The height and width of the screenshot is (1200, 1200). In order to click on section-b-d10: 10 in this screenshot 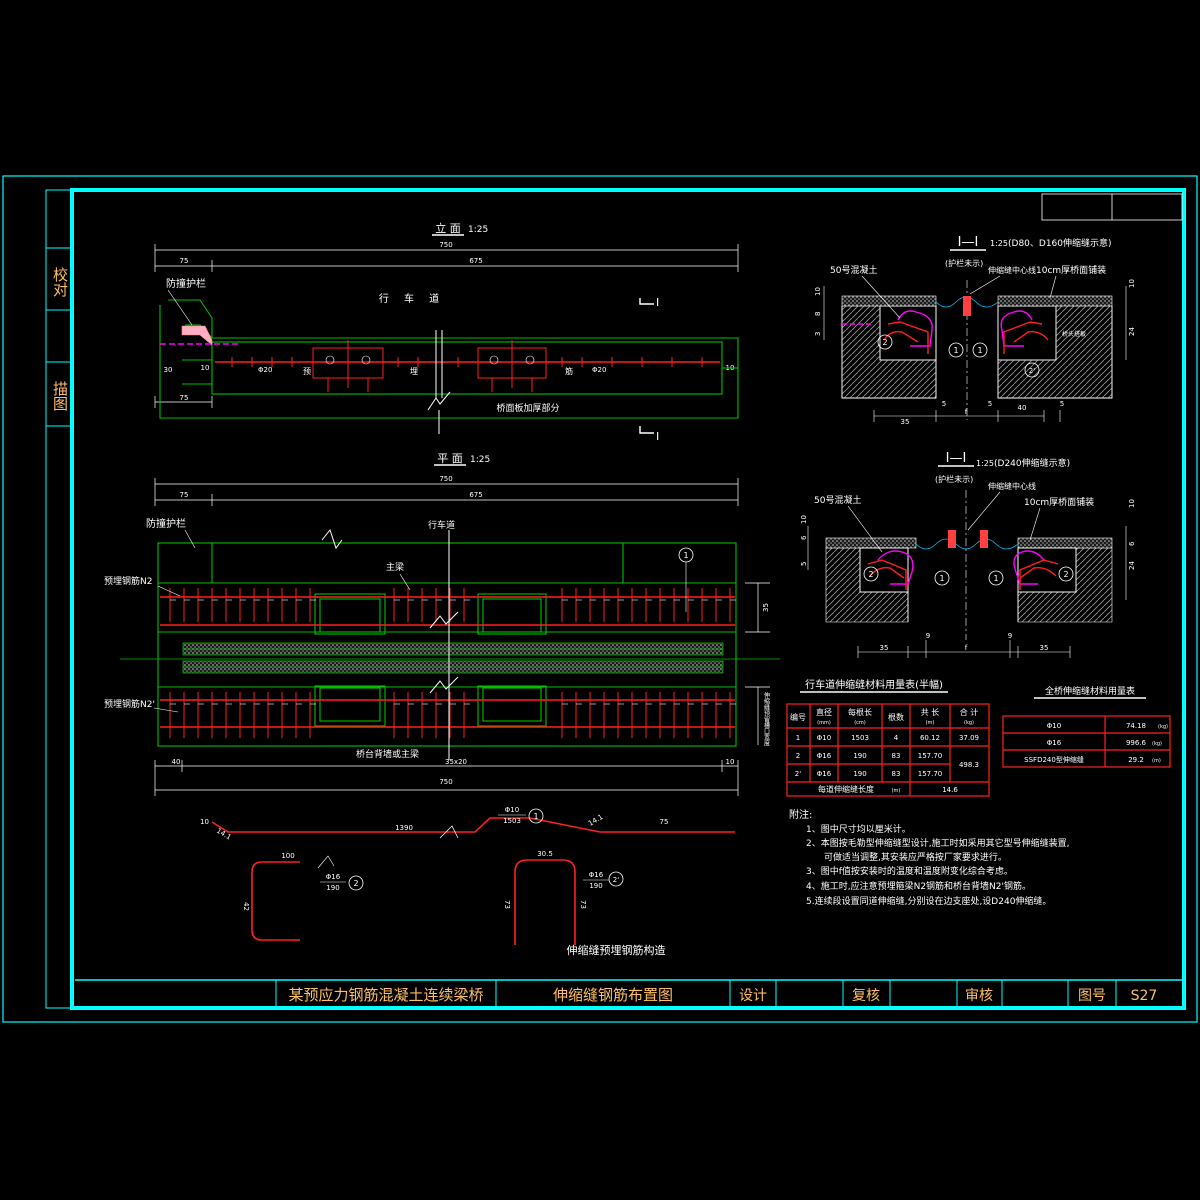, I will do `click(804, 519)`.